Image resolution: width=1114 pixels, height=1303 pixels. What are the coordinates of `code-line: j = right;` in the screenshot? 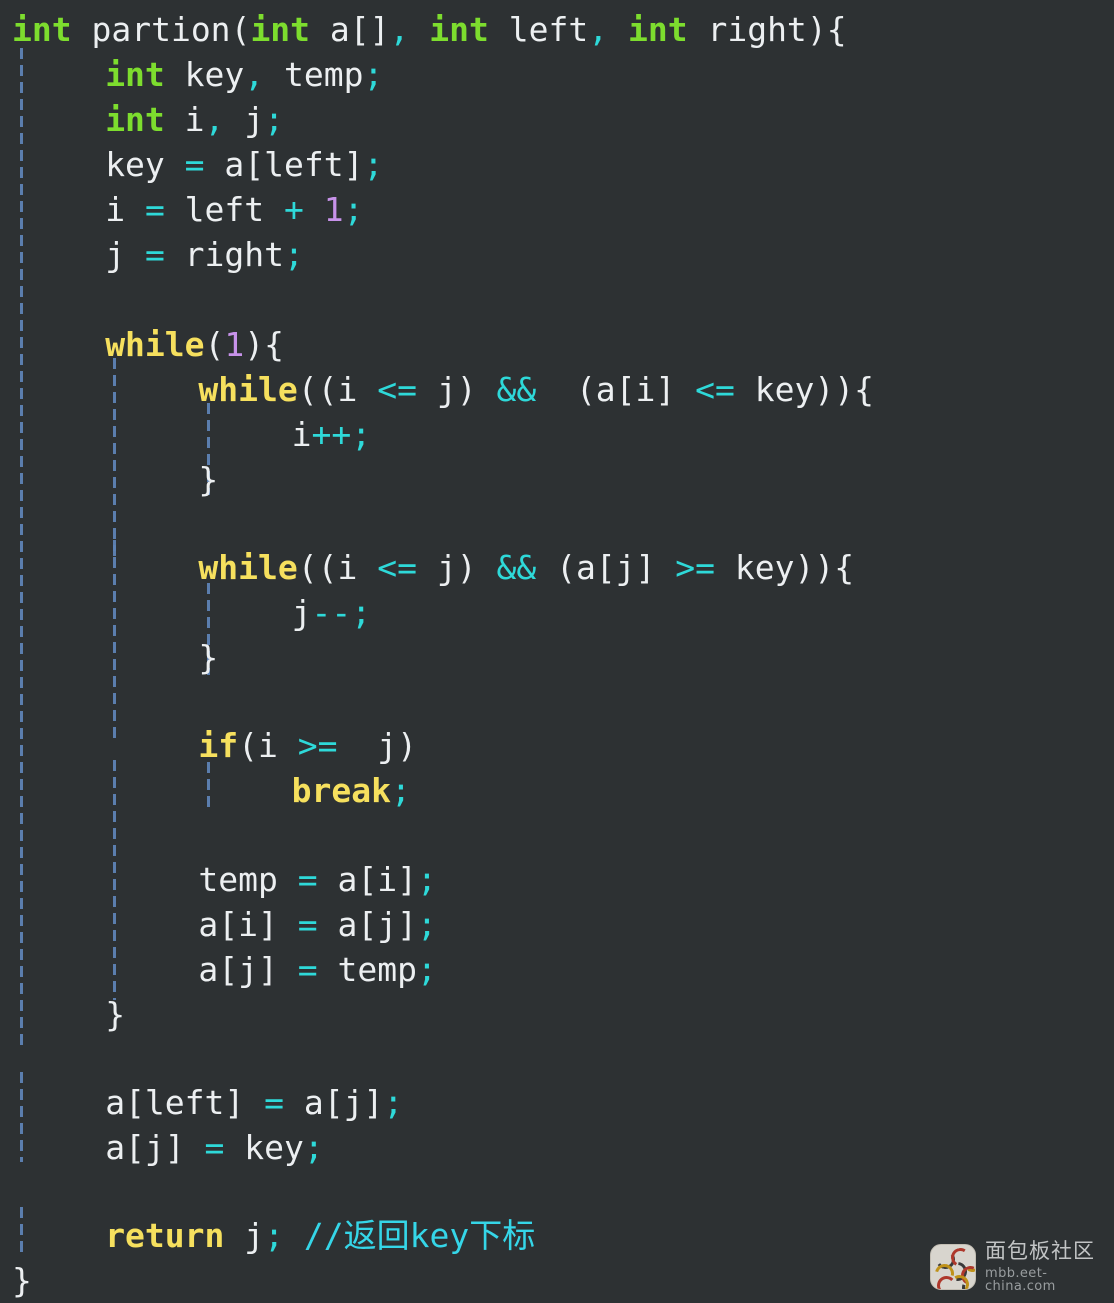 It's located at (204, 254).